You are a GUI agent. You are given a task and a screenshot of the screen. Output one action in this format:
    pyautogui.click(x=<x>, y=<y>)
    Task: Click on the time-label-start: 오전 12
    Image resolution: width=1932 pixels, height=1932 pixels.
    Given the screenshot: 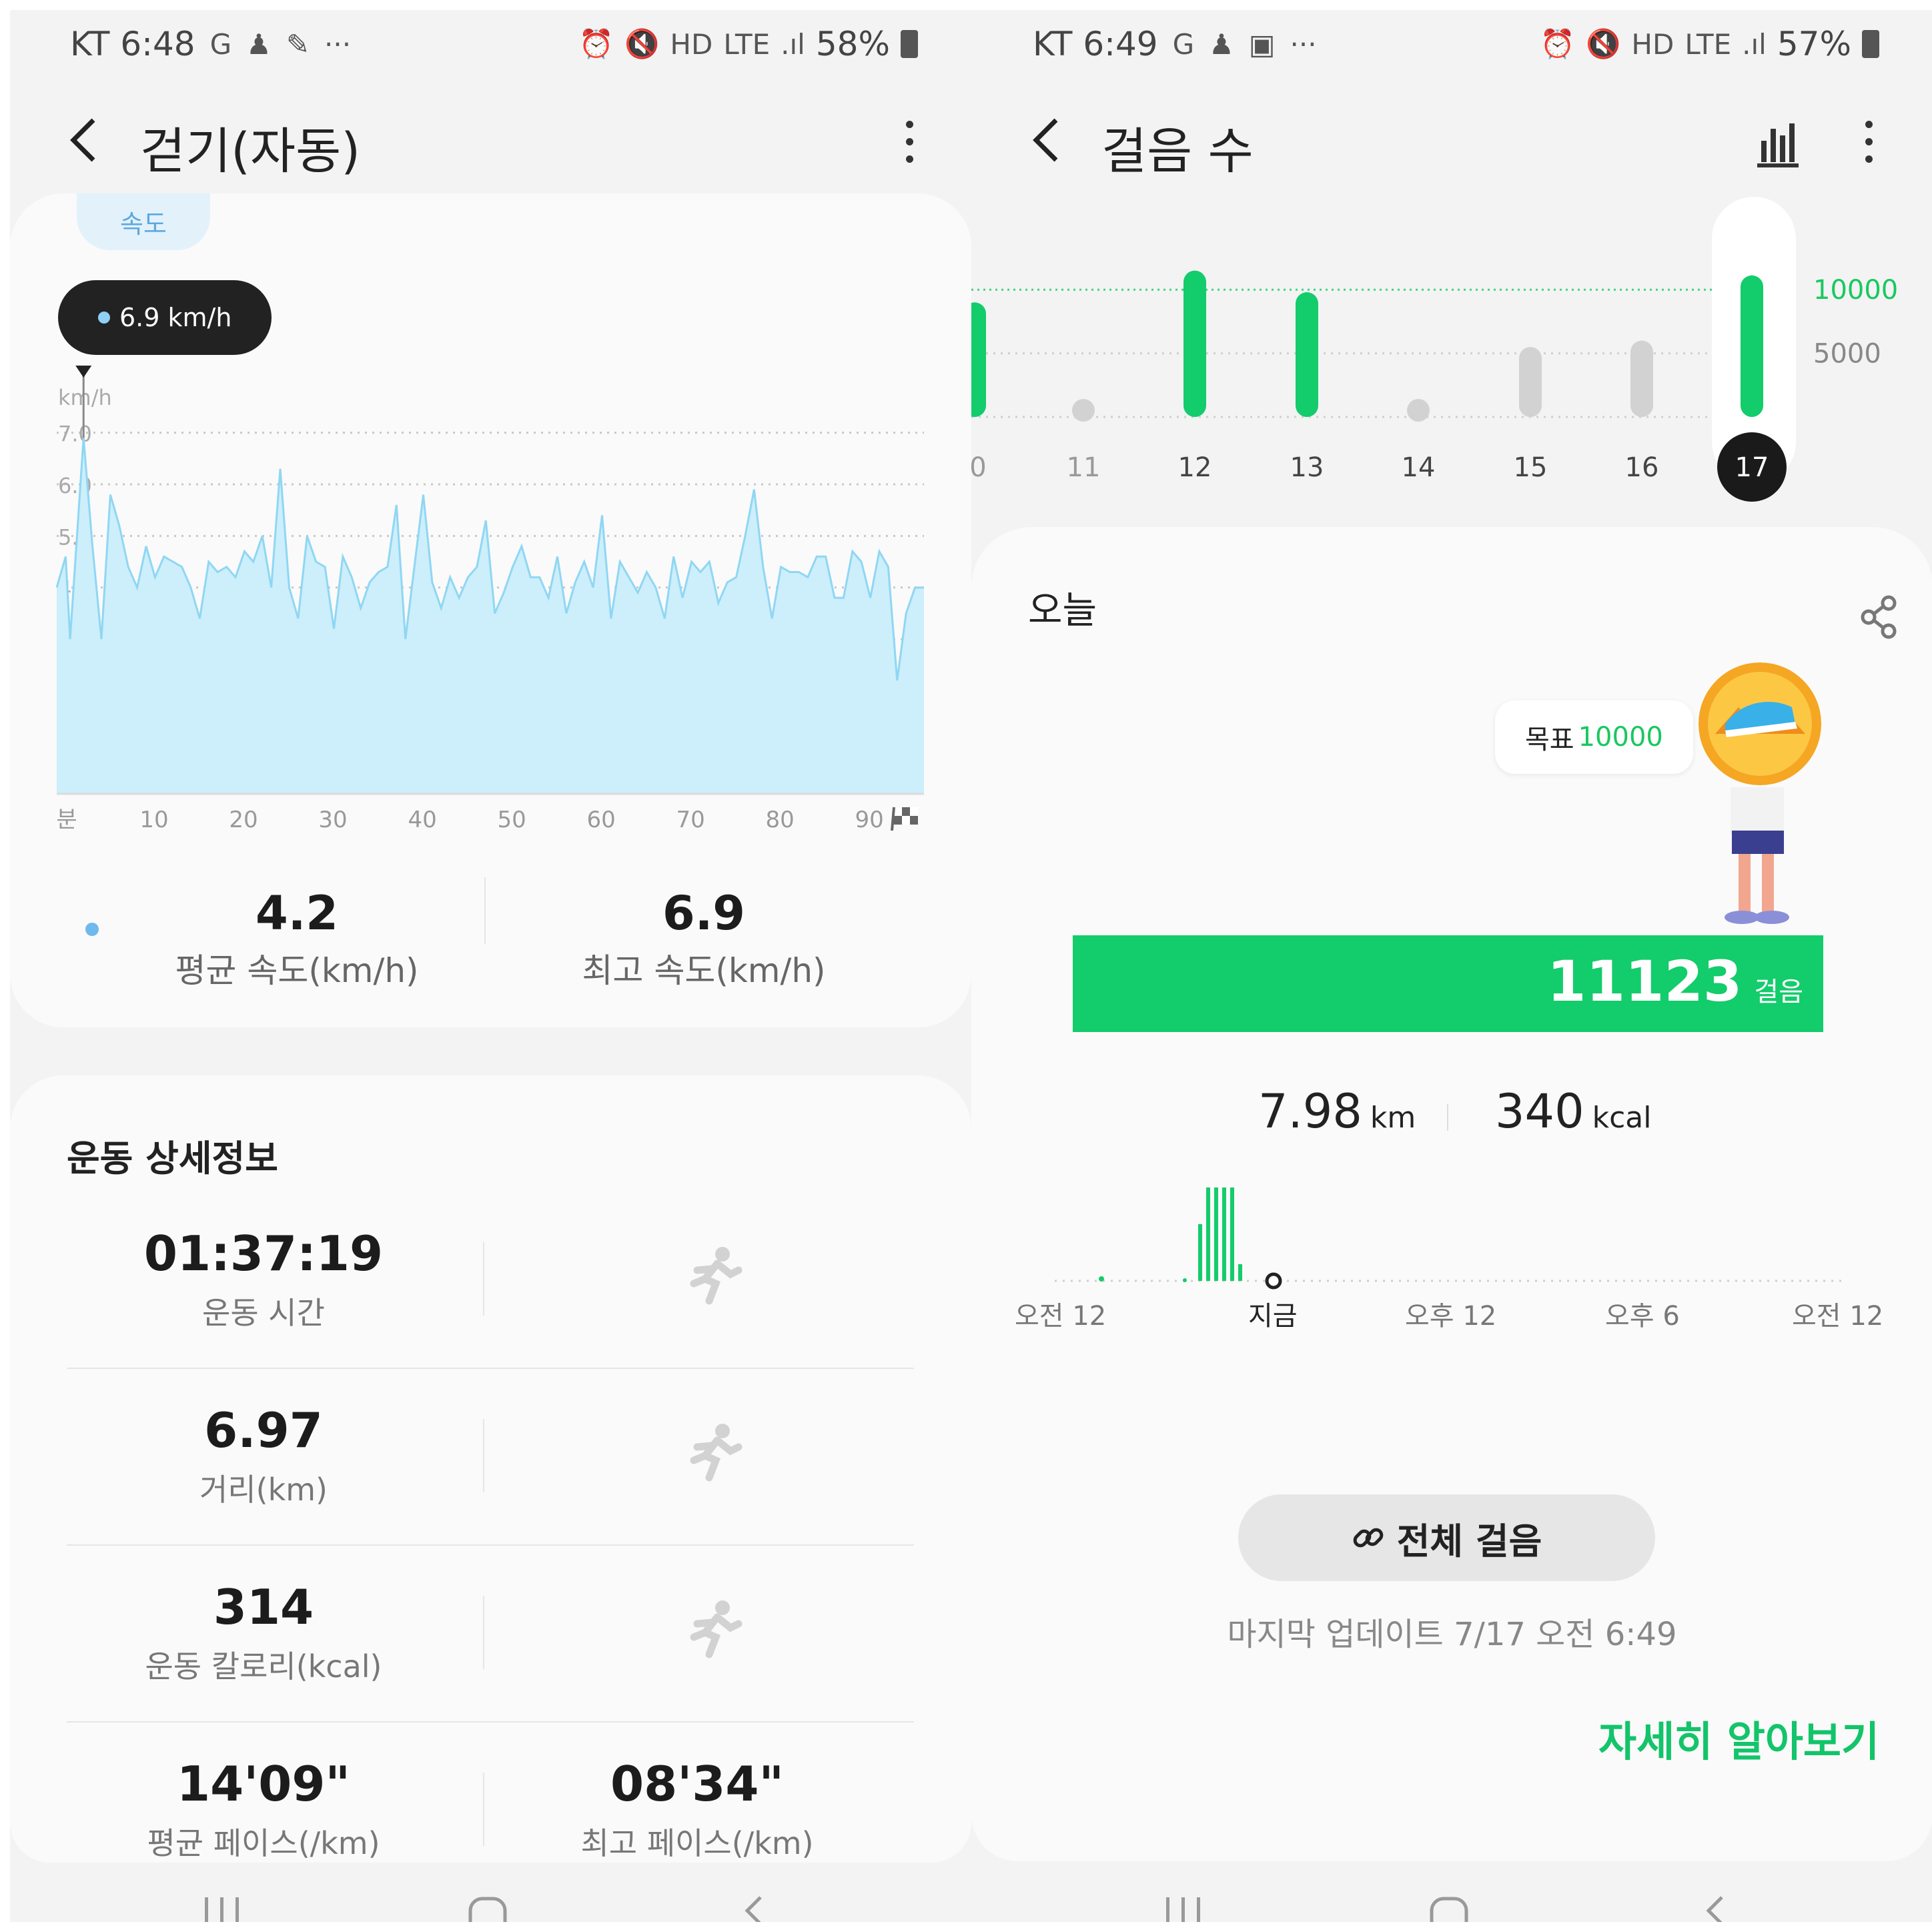 What is the action you would take?
    pyautogui.click(x=1061, y=1316)
    